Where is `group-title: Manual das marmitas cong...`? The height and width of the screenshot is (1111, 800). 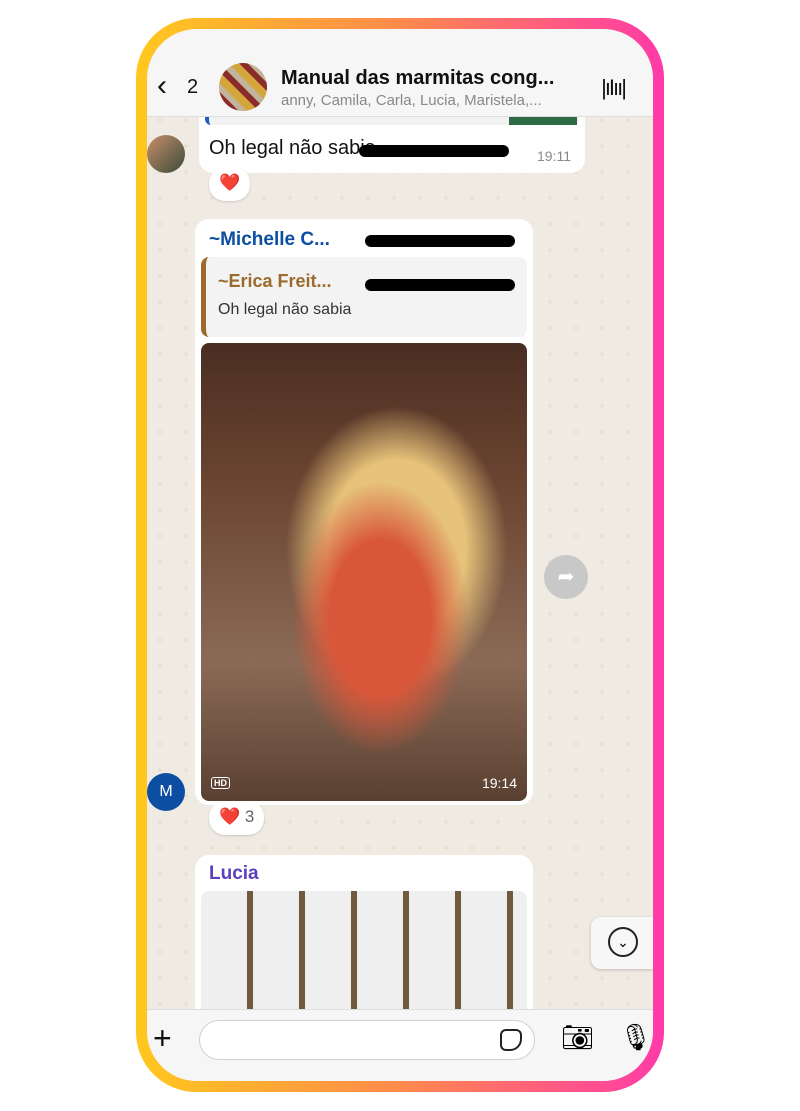 group-title: Manual das marmitas cong... is located at coordinates (417, 78).